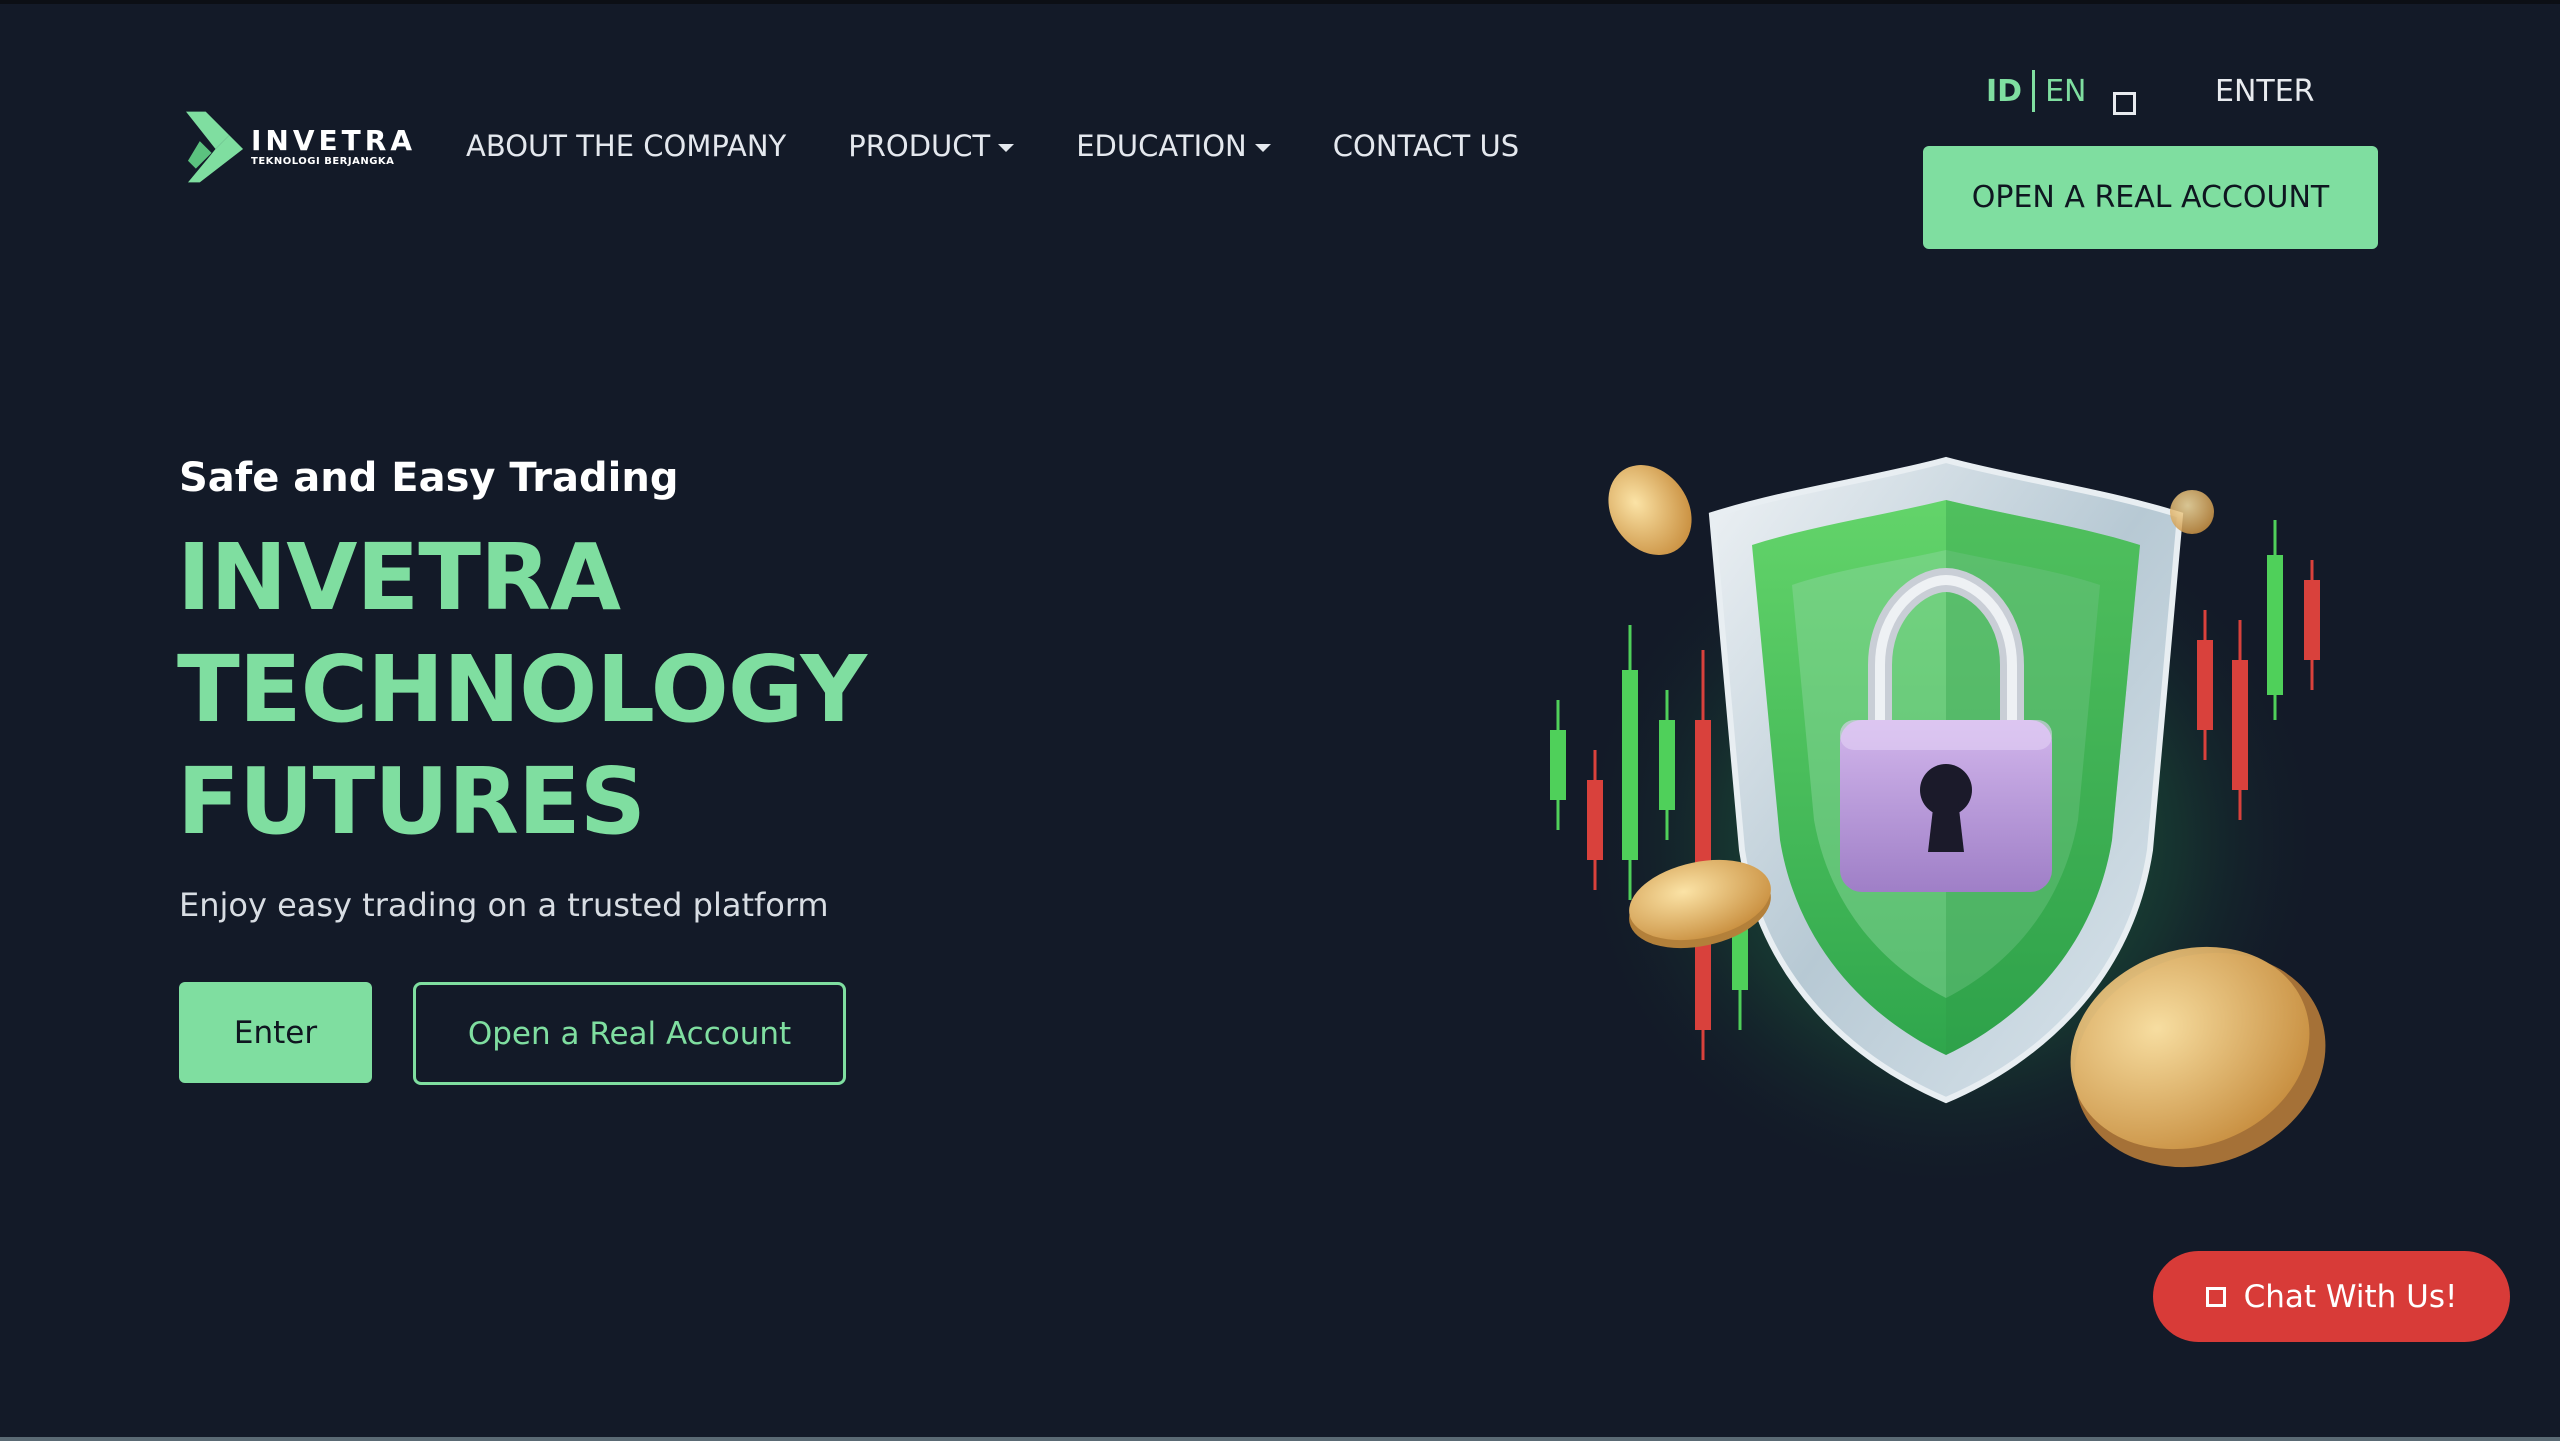 This screenshot has height=1441, width=2560. I want to click on nav-item-label: PRODUCT, so click(919, 146).